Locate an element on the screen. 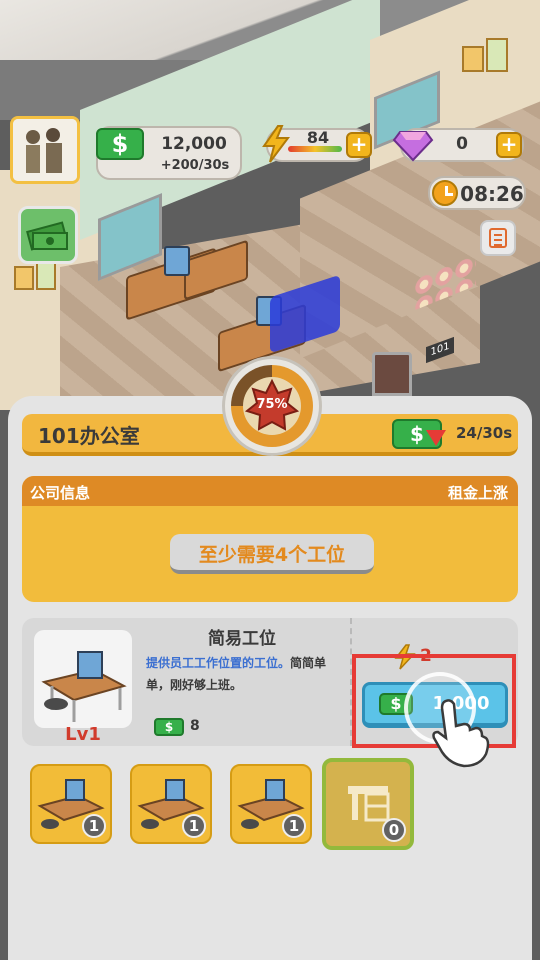 This screenshot has width=540, height=960. item-description: 提供员工工作位置的工位。简简单单，刚好够上班。 is located at coordinates (239, 674).